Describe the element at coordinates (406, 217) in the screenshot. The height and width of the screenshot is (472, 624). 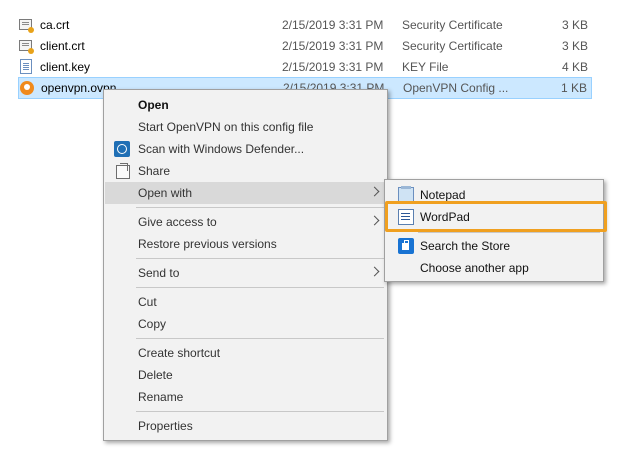
I see `wordpad-icon` at that location.